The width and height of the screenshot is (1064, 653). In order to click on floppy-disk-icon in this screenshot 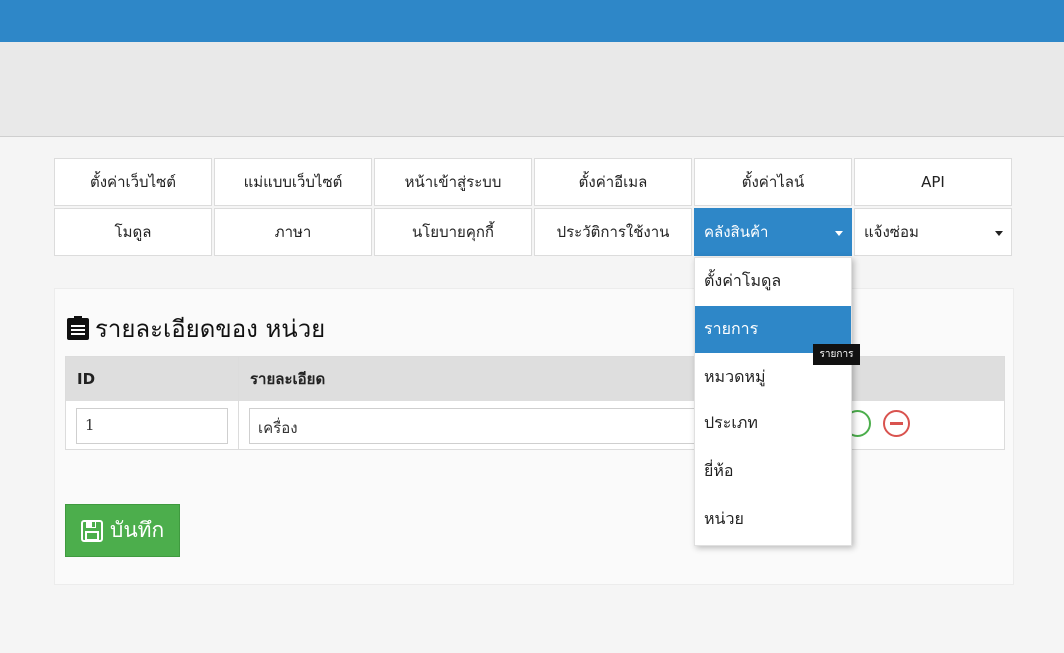, I will do `click(92, 530)`.